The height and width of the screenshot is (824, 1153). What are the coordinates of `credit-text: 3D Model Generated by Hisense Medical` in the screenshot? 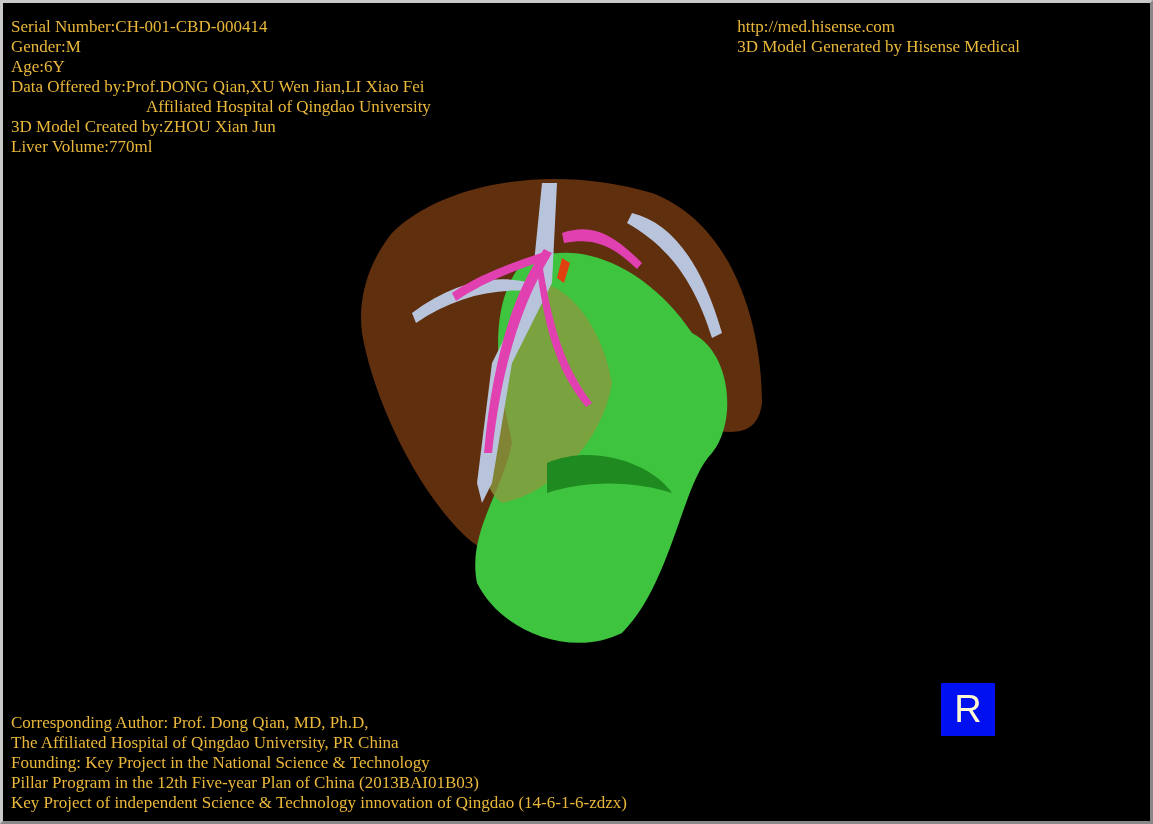 It's located at (878, 47).